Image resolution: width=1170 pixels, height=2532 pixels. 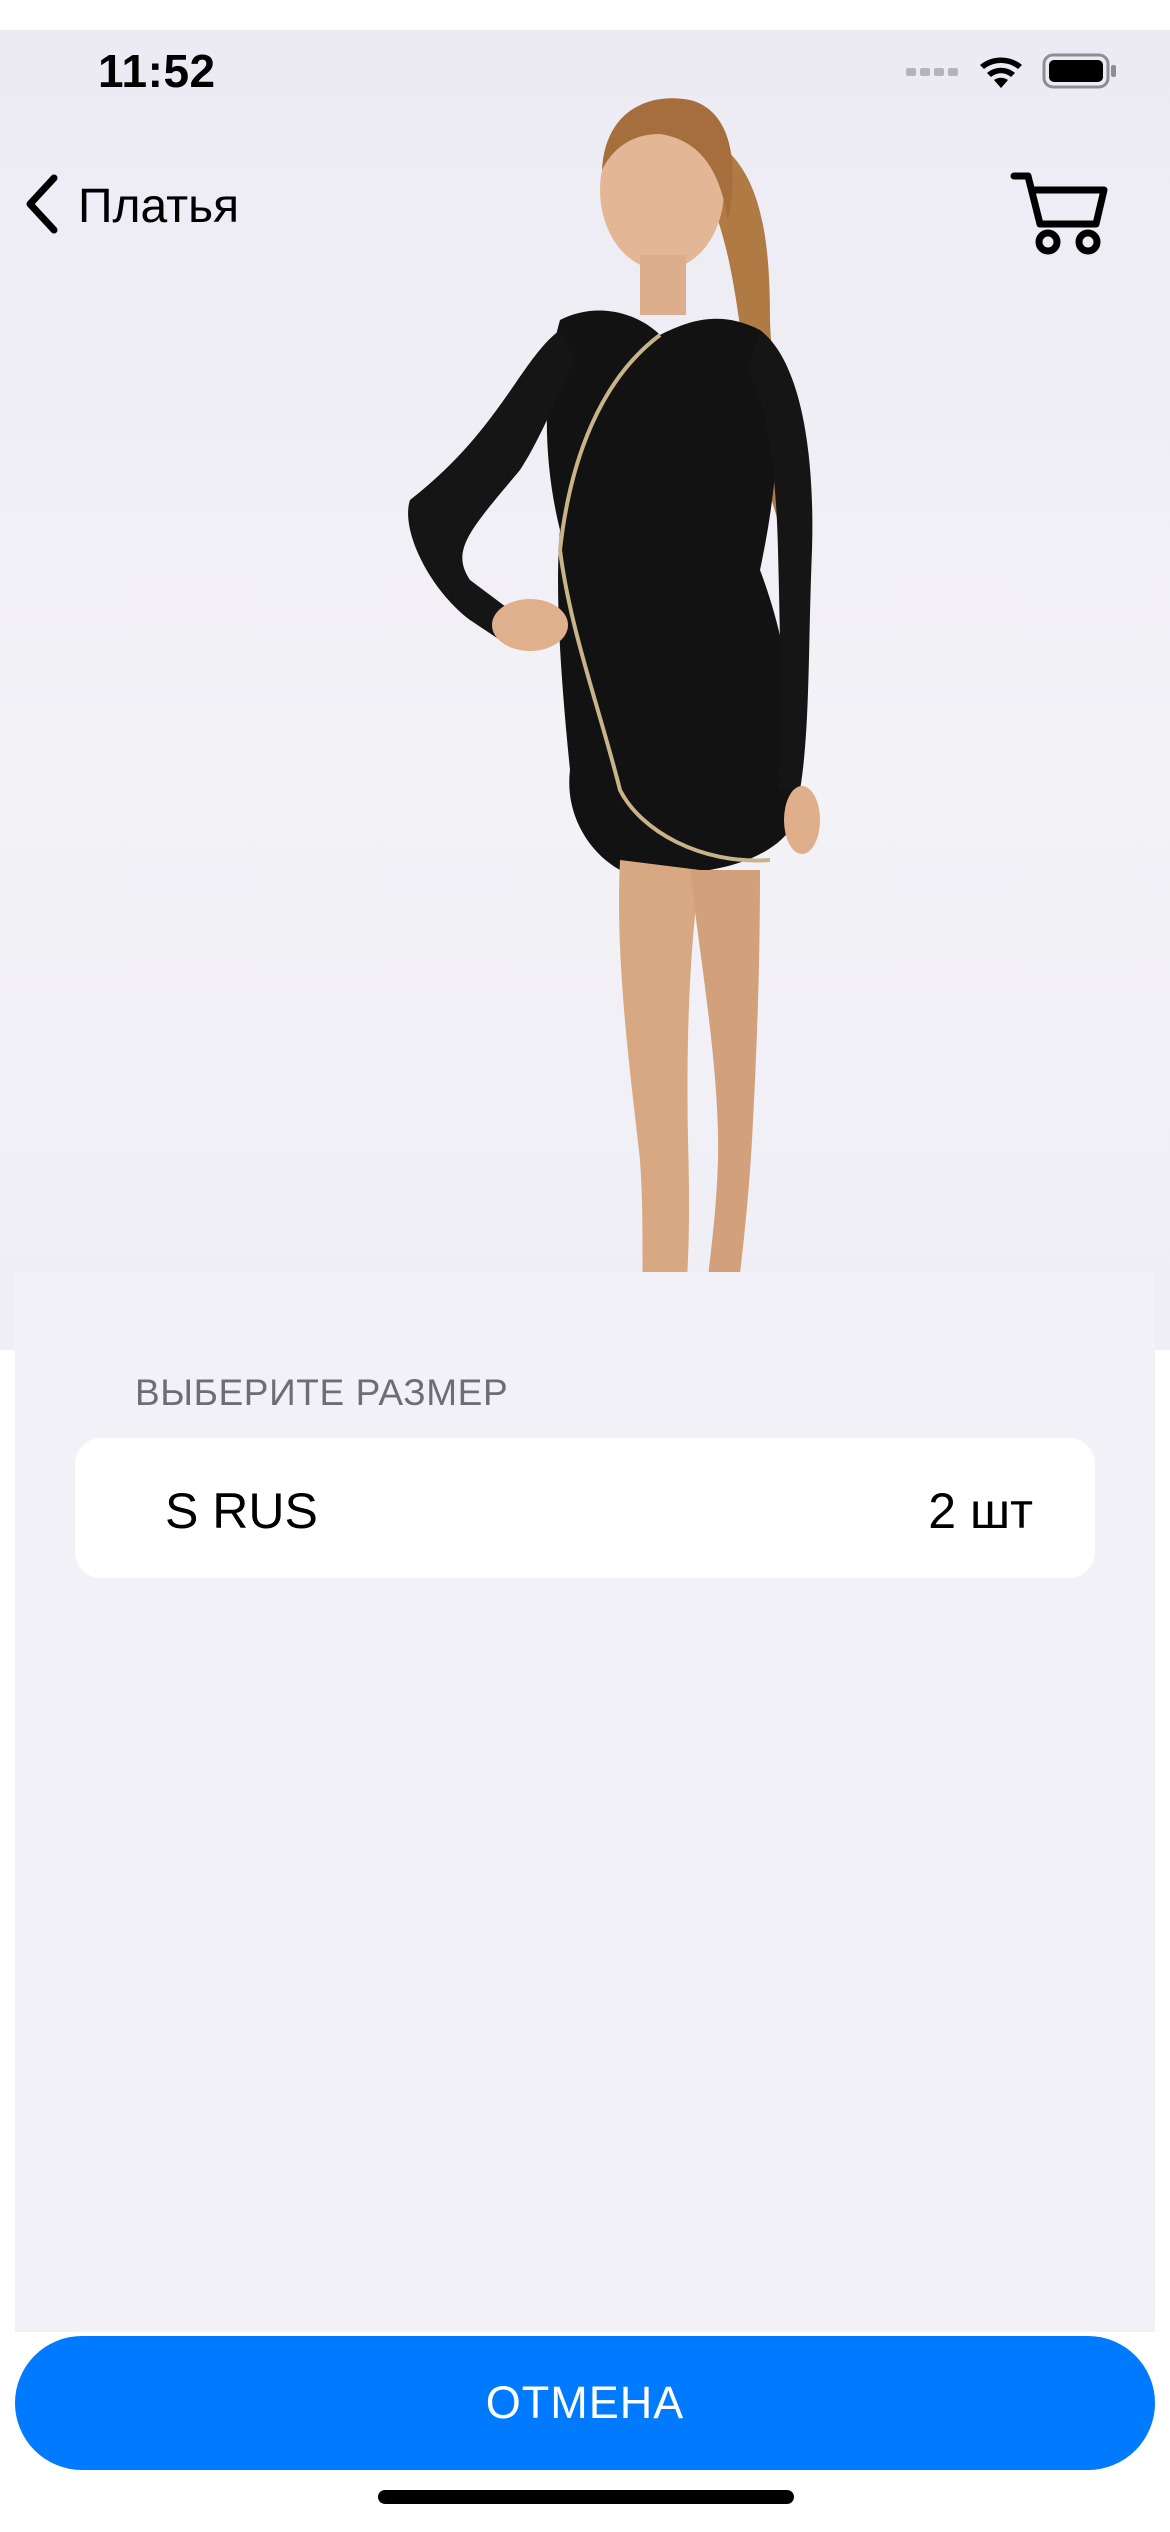 I want to click on status-icons, so click(x=1012, y=73).